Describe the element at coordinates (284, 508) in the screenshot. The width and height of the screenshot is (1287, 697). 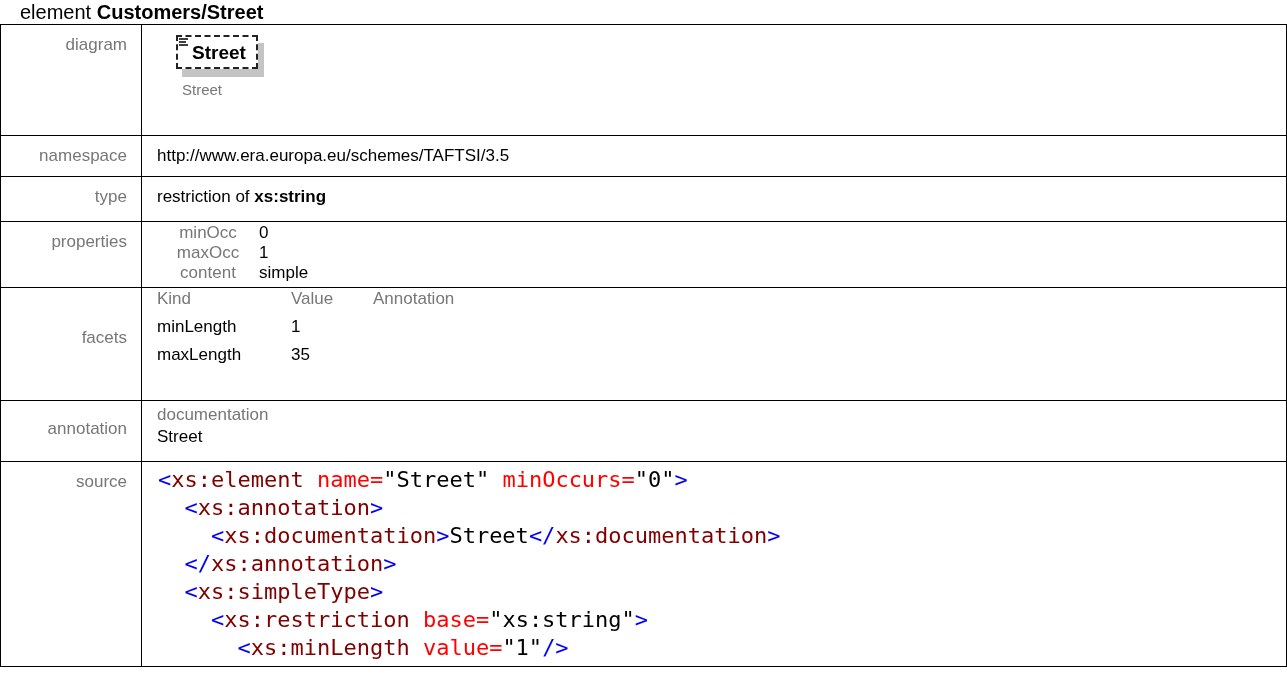
I see `code-line: <xs:annotation>` at that location.